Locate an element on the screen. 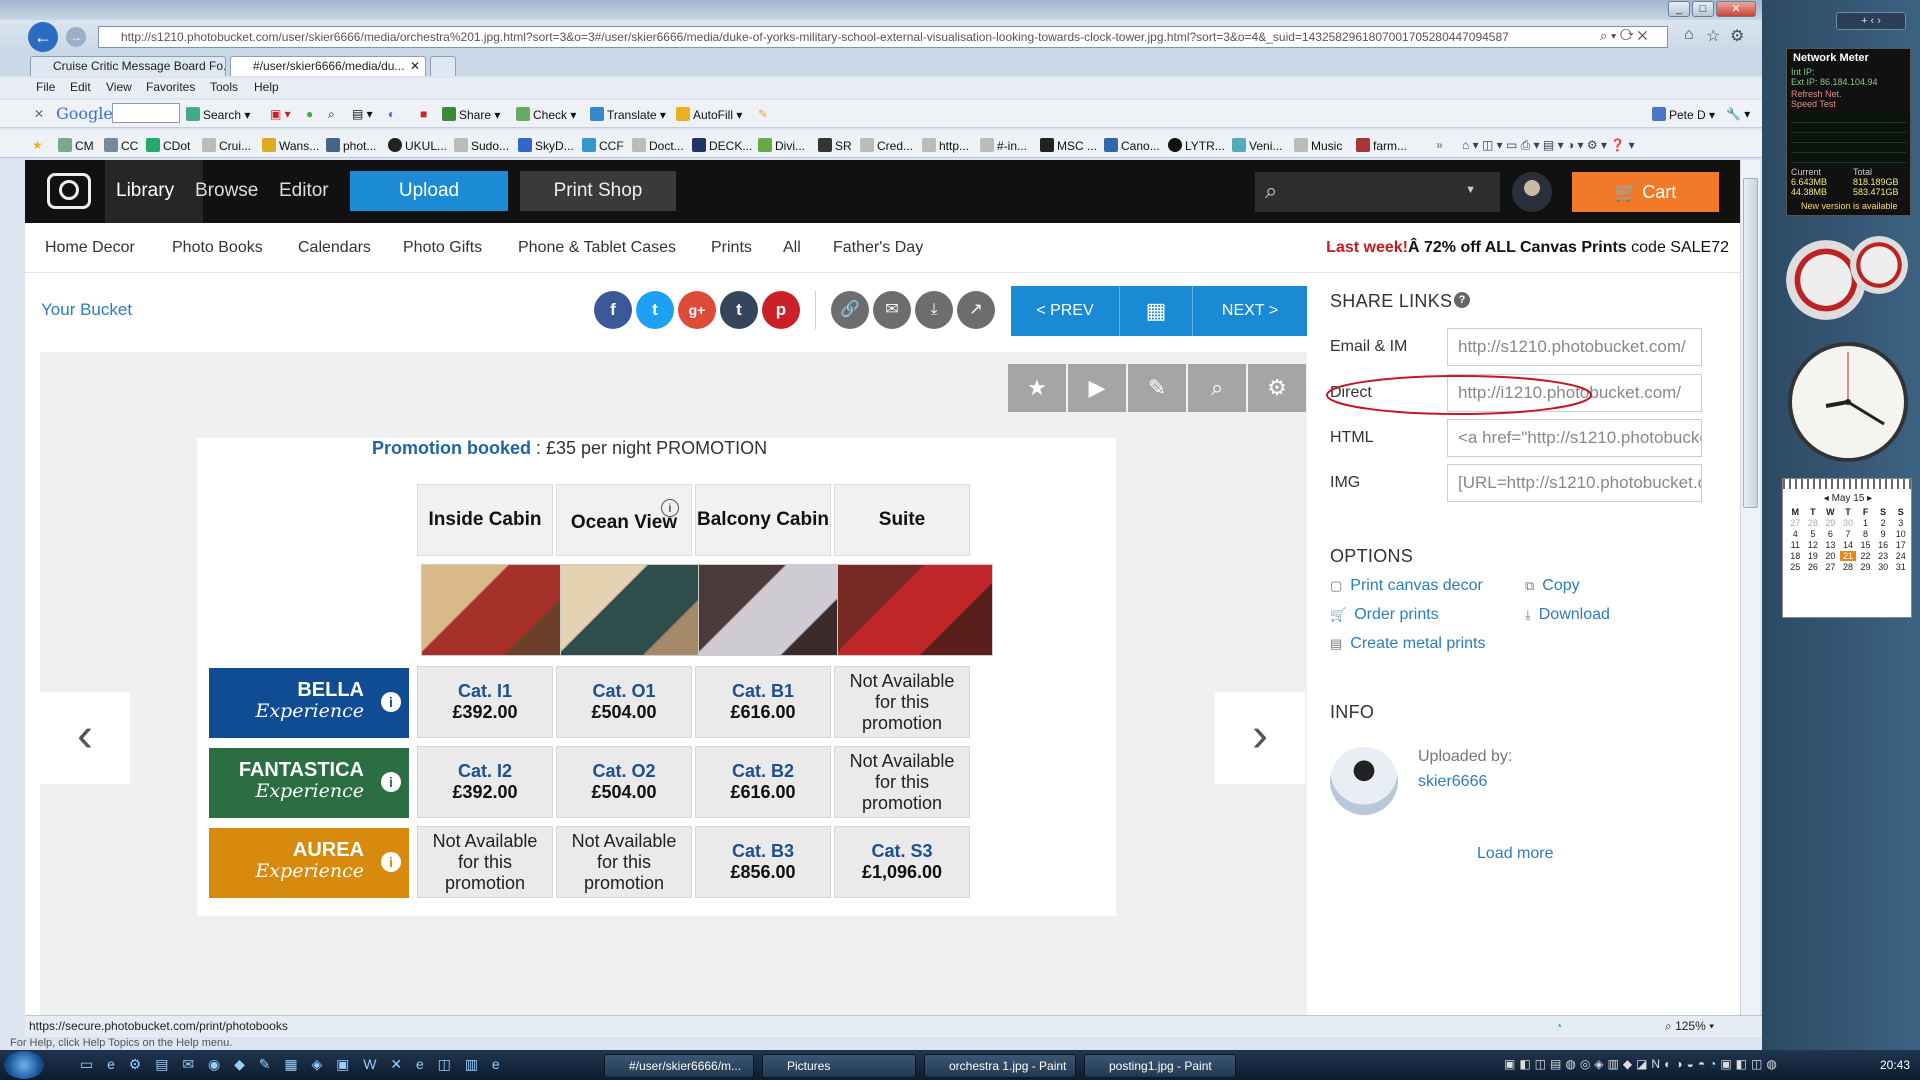 Image resolution: width=1920 pixels, height=1080 pixels. camera-logo-icon is located at coordinates (69, 191).